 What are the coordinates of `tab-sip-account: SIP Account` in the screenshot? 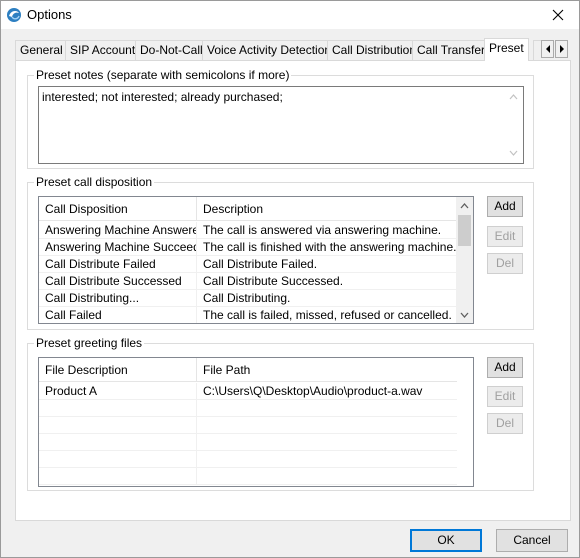 It's located at (103, 50).